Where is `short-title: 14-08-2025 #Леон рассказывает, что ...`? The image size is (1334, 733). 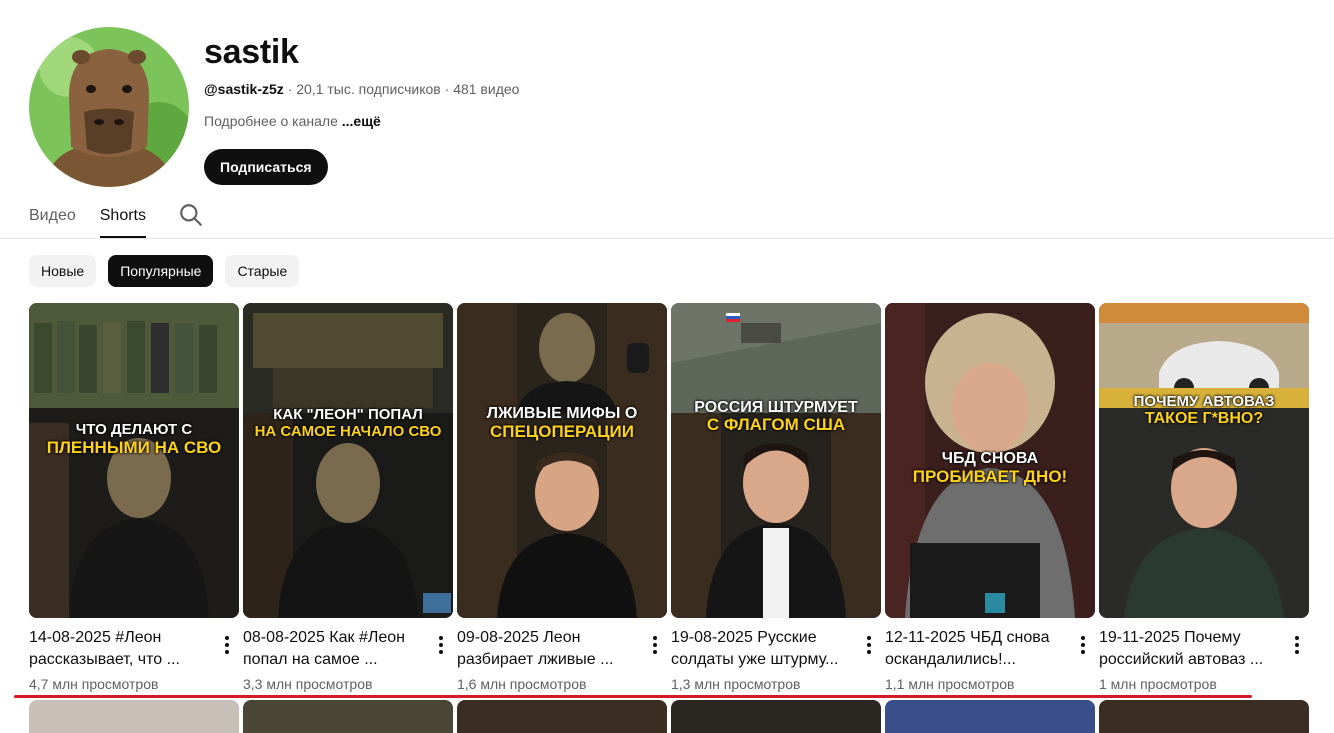 short-title: 14-08-2025 #Леон рассказывает, что ... is located at coordinates (119, 649).